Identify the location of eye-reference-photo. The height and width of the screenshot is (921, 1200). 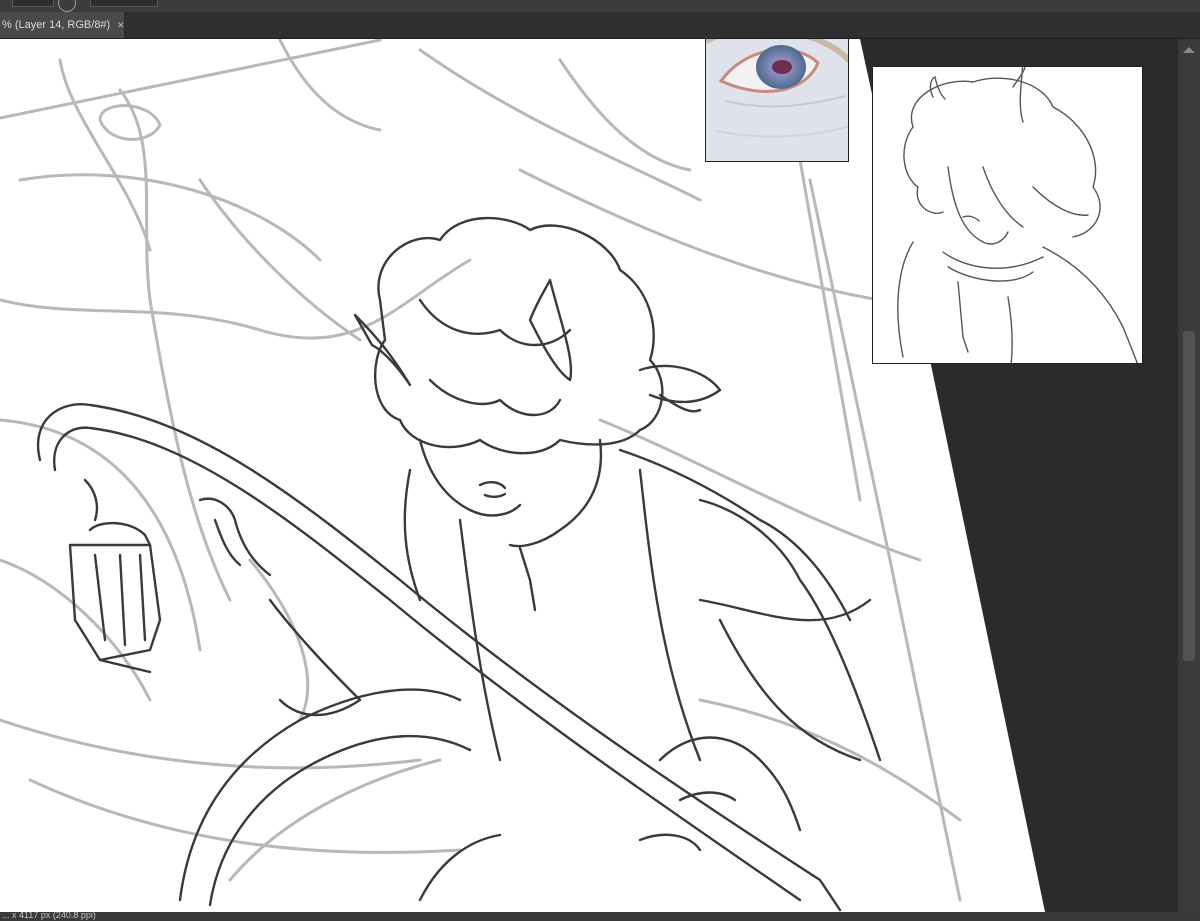
(777, 100).